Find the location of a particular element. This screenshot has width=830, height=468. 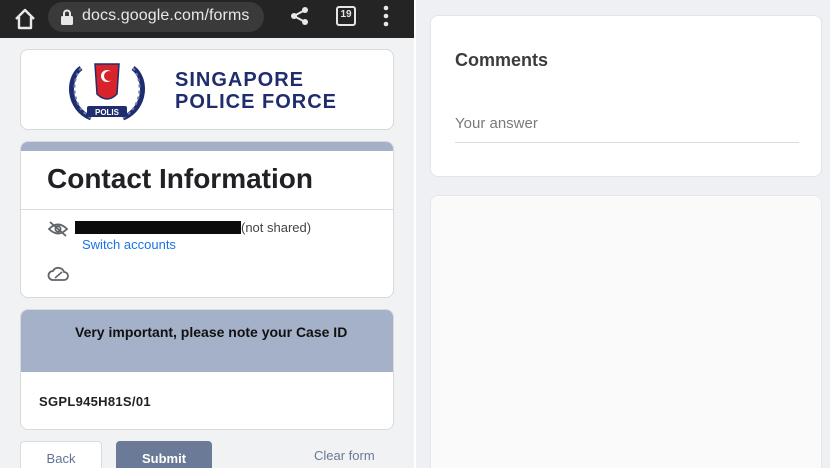

tab-count: 19 is located at coordinates (346, 14).